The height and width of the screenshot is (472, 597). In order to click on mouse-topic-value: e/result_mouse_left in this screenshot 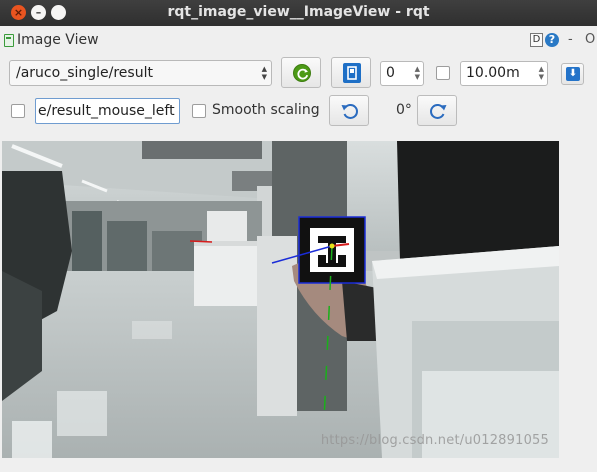, I will do `click(106, 111)`.